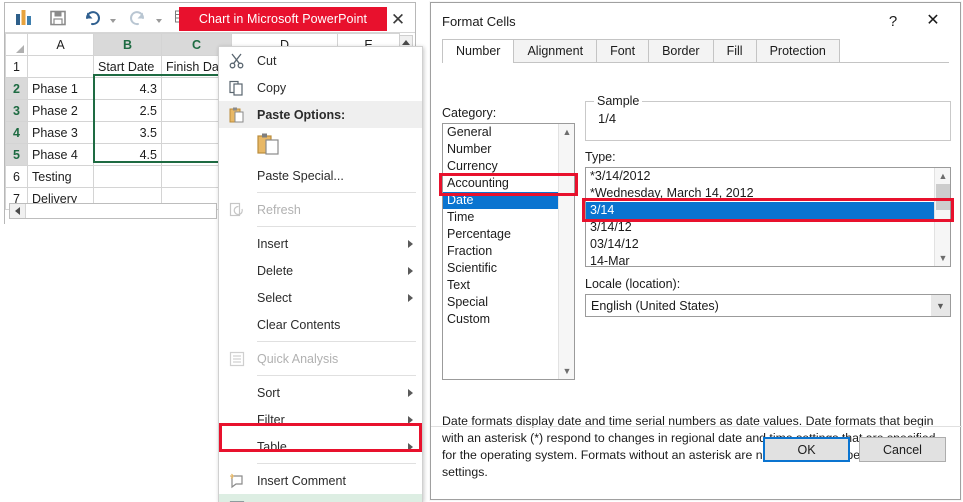 The height and width of the screenshot is (502, 963). Describe the element at coordinates (60, 154) in the screenshot. I see `cell-a5: Phase 4` at that location.